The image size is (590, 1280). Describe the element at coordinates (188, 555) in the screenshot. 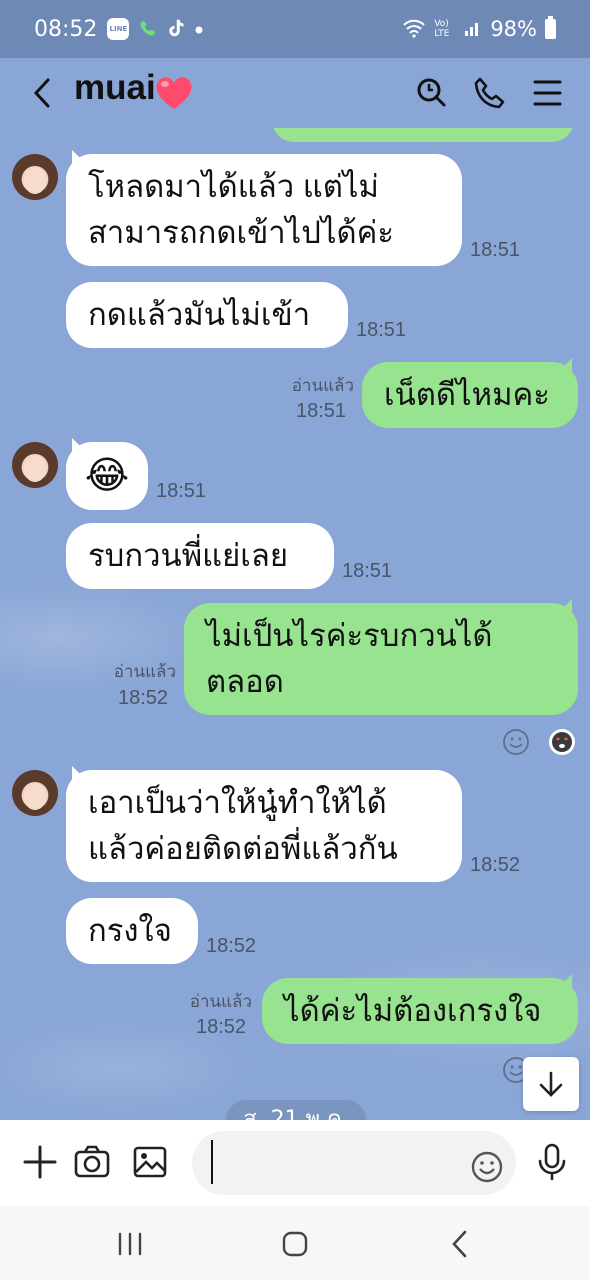

I see `message-line: รบกวนพี่แย่เลย` at that location.